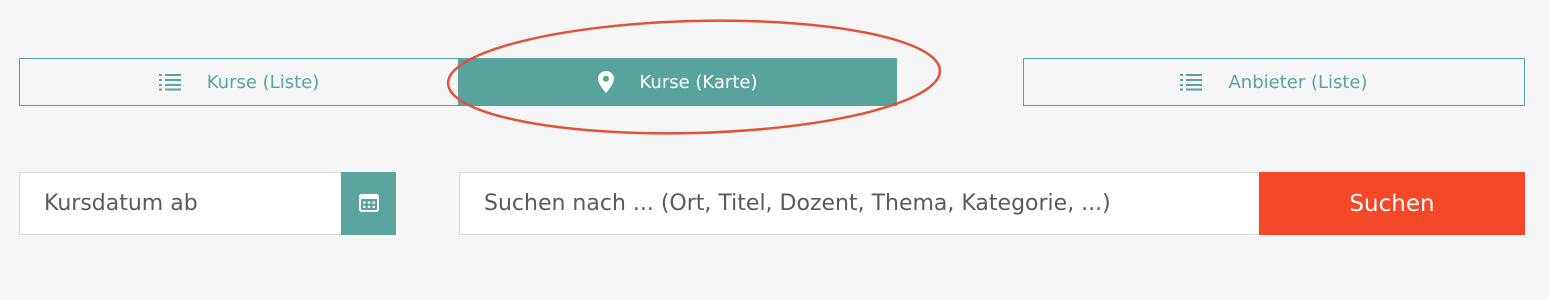  I want to click on tab-providers-list: Anbieter (Liste), so click(1274, 82).